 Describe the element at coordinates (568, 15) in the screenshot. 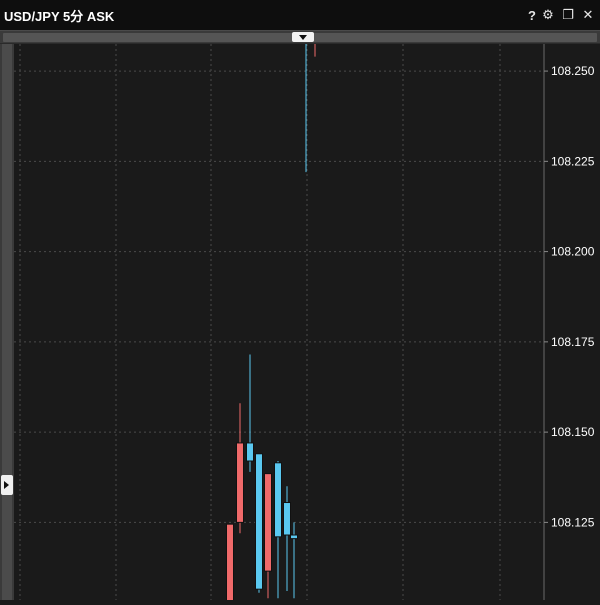

I see `restore-window-icon: ❐` at that location.